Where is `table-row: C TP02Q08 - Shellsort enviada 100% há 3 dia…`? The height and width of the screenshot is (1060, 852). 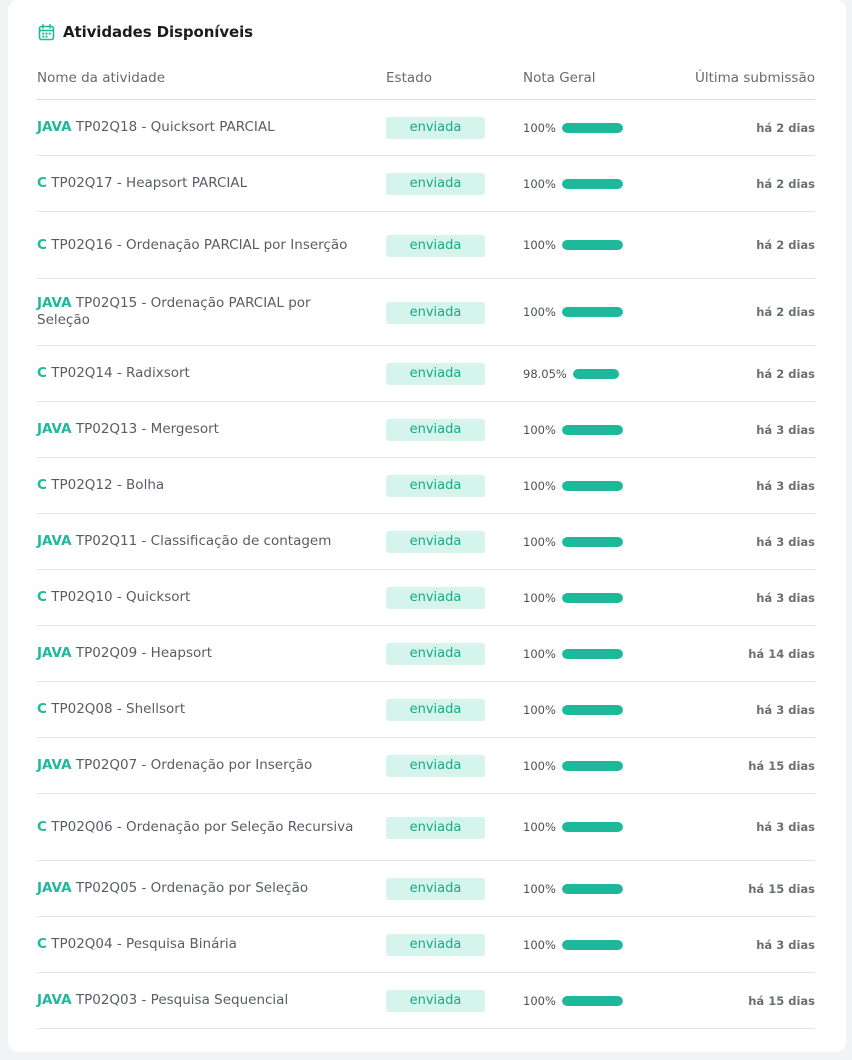 table-row: C TP02Q08 - Shellsort enviada 100% há 3 dia… is located at coordinates (426, 709).